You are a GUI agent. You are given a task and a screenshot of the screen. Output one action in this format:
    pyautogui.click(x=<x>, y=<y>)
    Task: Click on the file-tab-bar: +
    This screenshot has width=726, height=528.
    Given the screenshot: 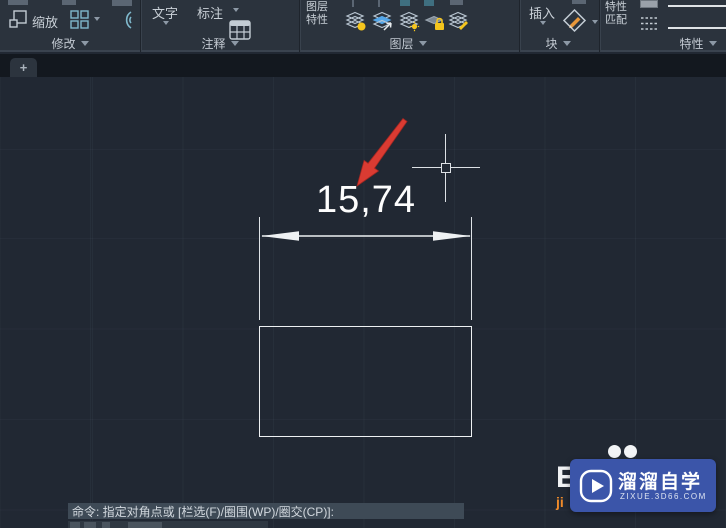 What is the action you would take?
    pyautogui.click(x=363, y=65)
    